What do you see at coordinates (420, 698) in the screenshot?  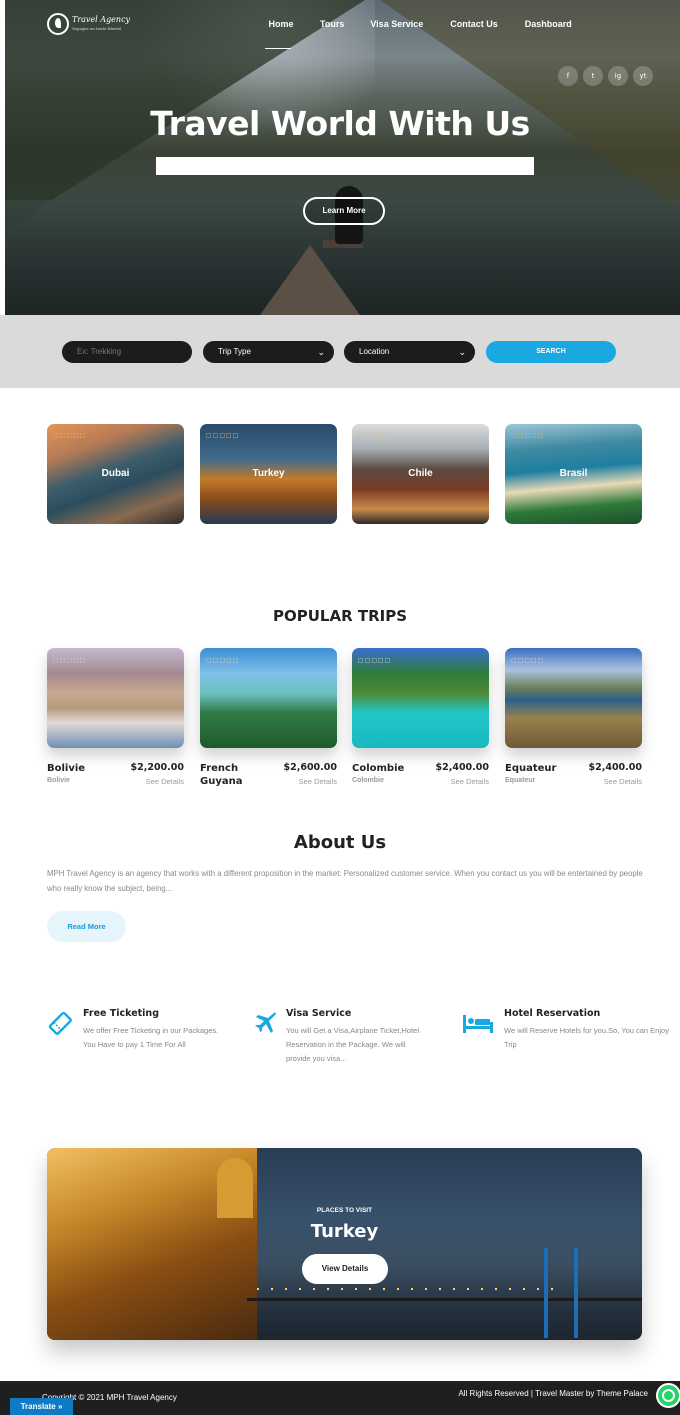 I see `trip-image-colombie: □□□□□` at bounding box center [420, 698].